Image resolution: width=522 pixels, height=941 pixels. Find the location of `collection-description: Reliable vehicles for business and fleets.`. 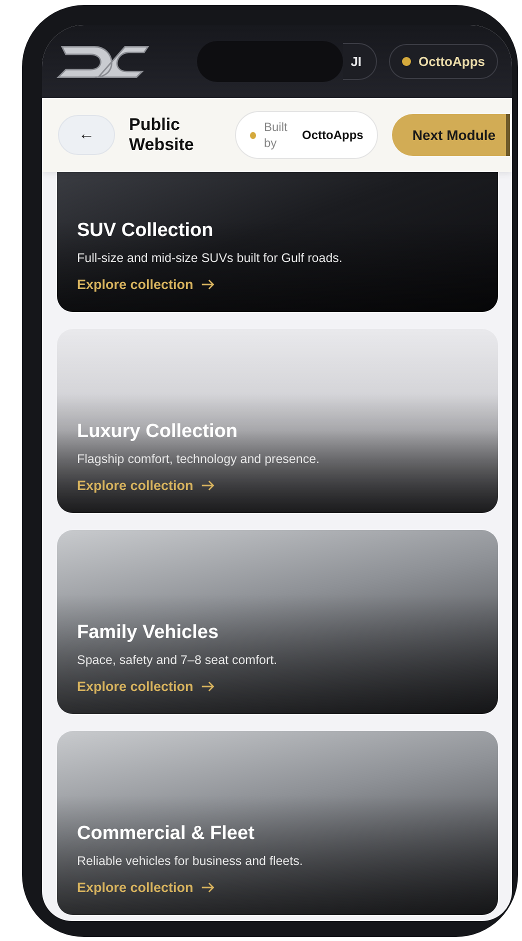

collection-description: Reliable vehicles for business and fleets. is located at coordinates (190, 861).